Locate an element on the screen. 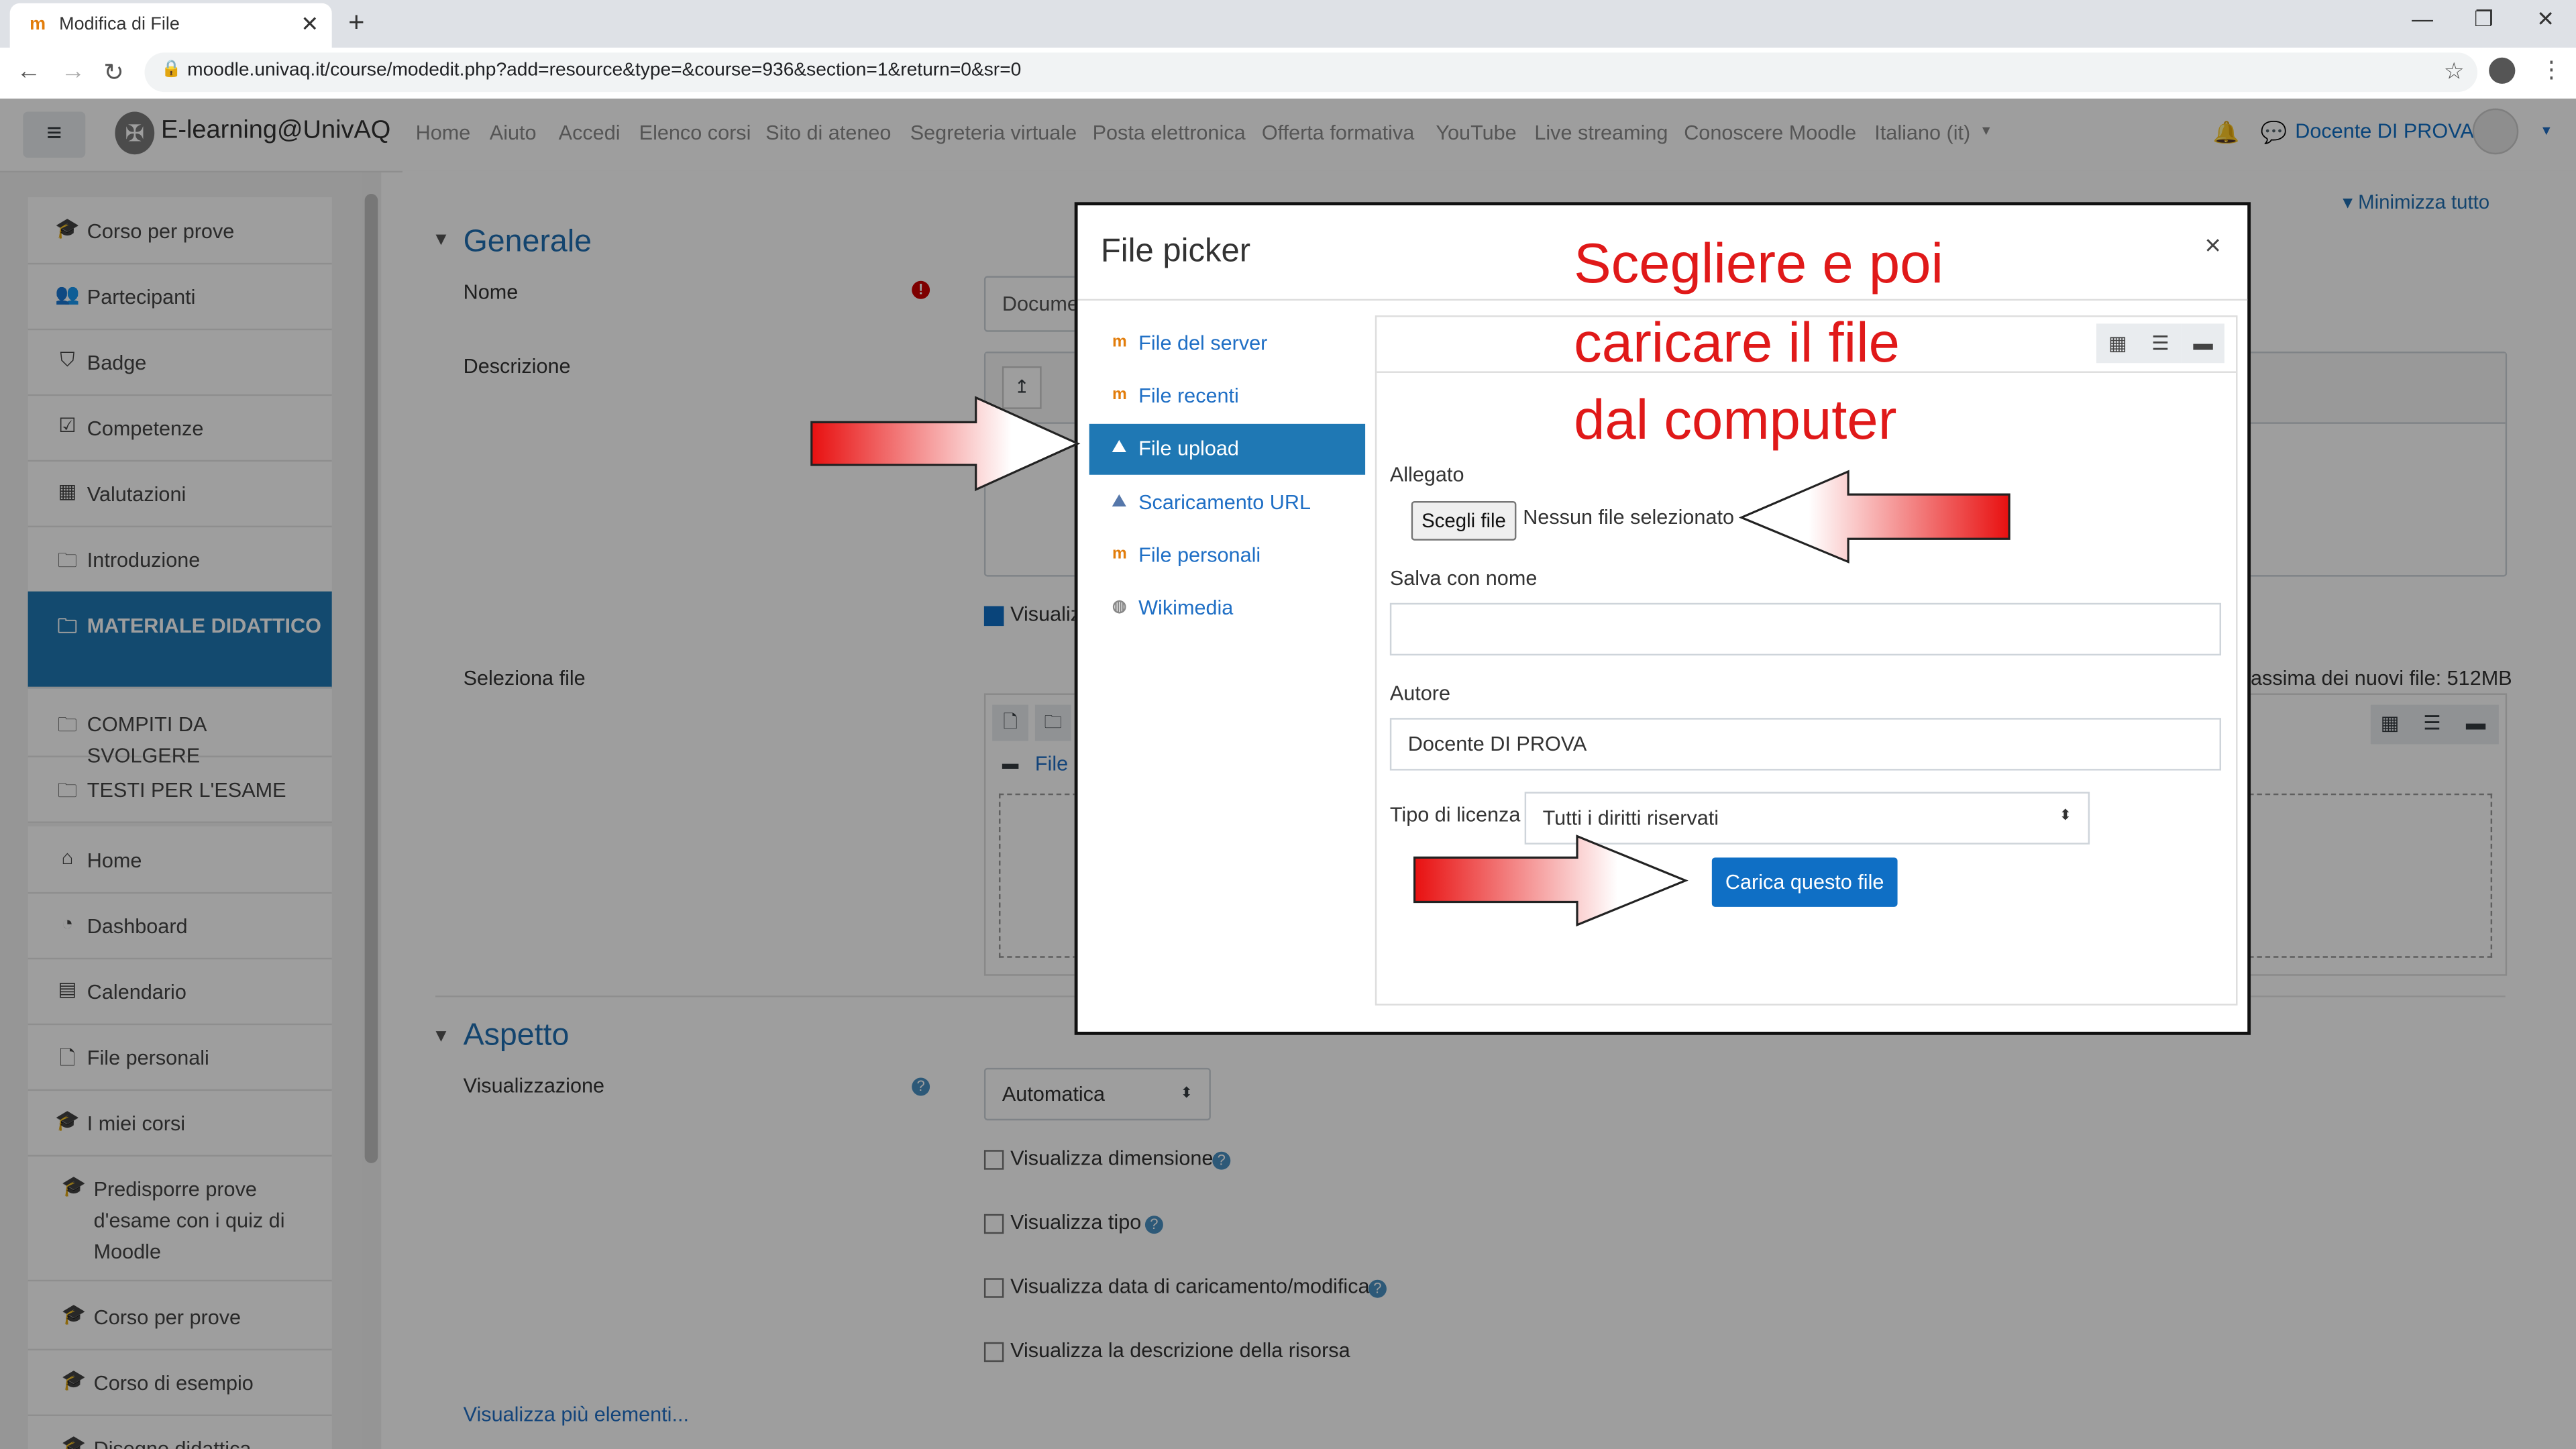 The height and width of the screenshot is (1449, 2576). close-tab-icon: ✕ is located at coordinates (310, 24).